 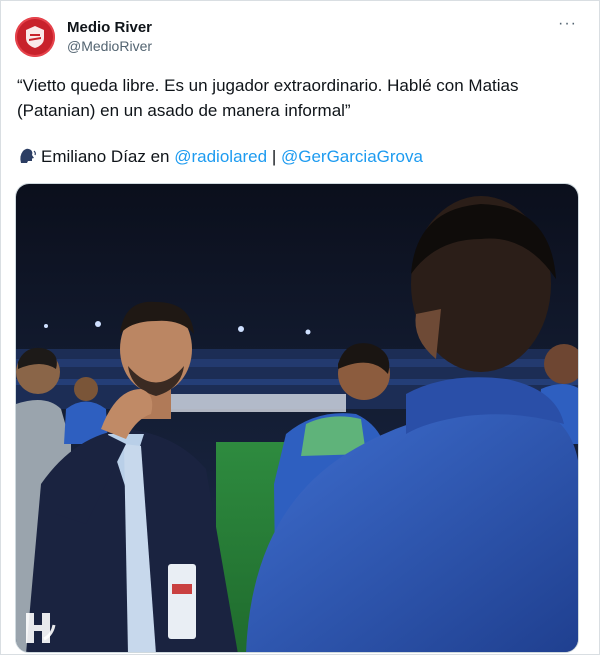 I want to click on author-display-name: Medio River, so click(x=109, y=28).